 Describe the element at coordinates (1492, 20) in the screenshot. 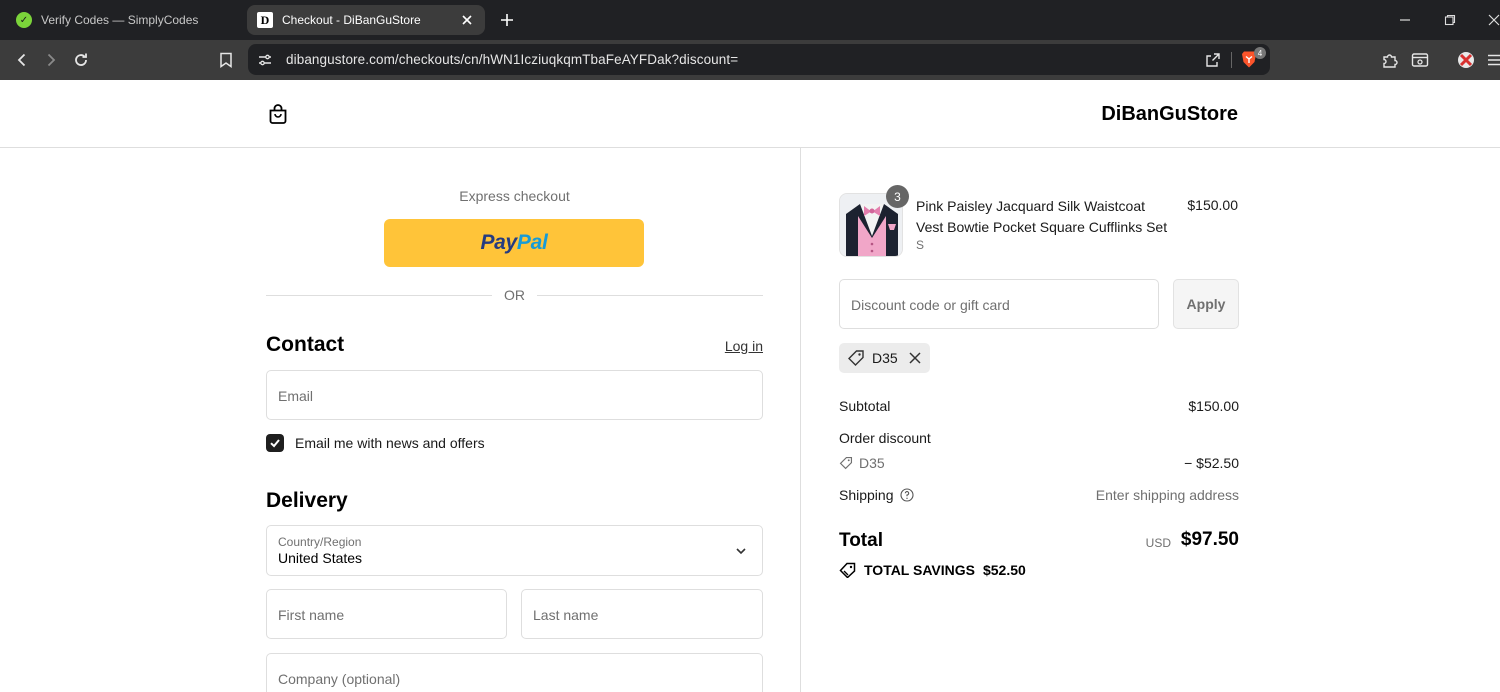

I see `close-window-icon` at that location.